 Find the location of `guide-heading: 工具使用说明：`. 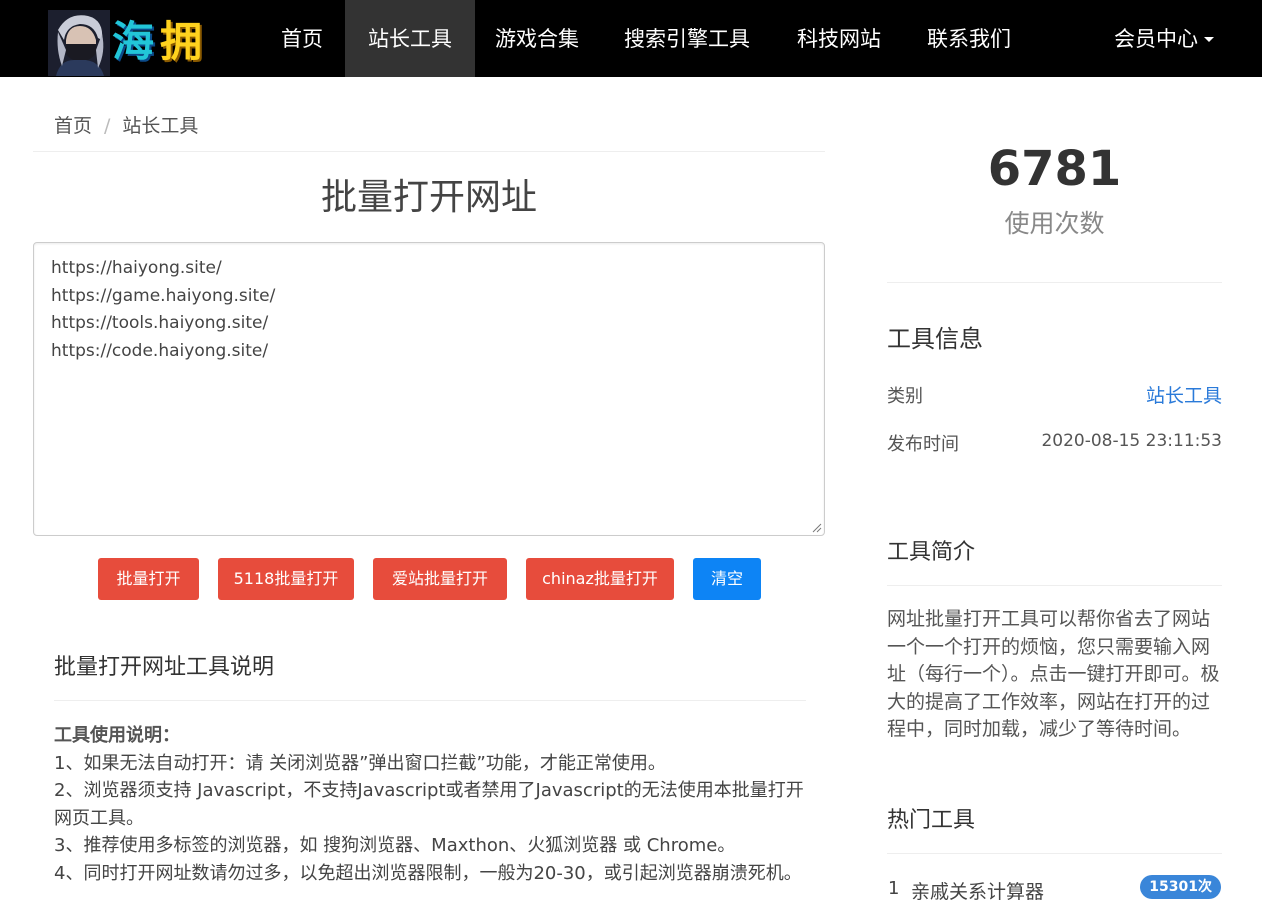

guide-heading: 工具使用说明： is located at coordinates (117, 735).